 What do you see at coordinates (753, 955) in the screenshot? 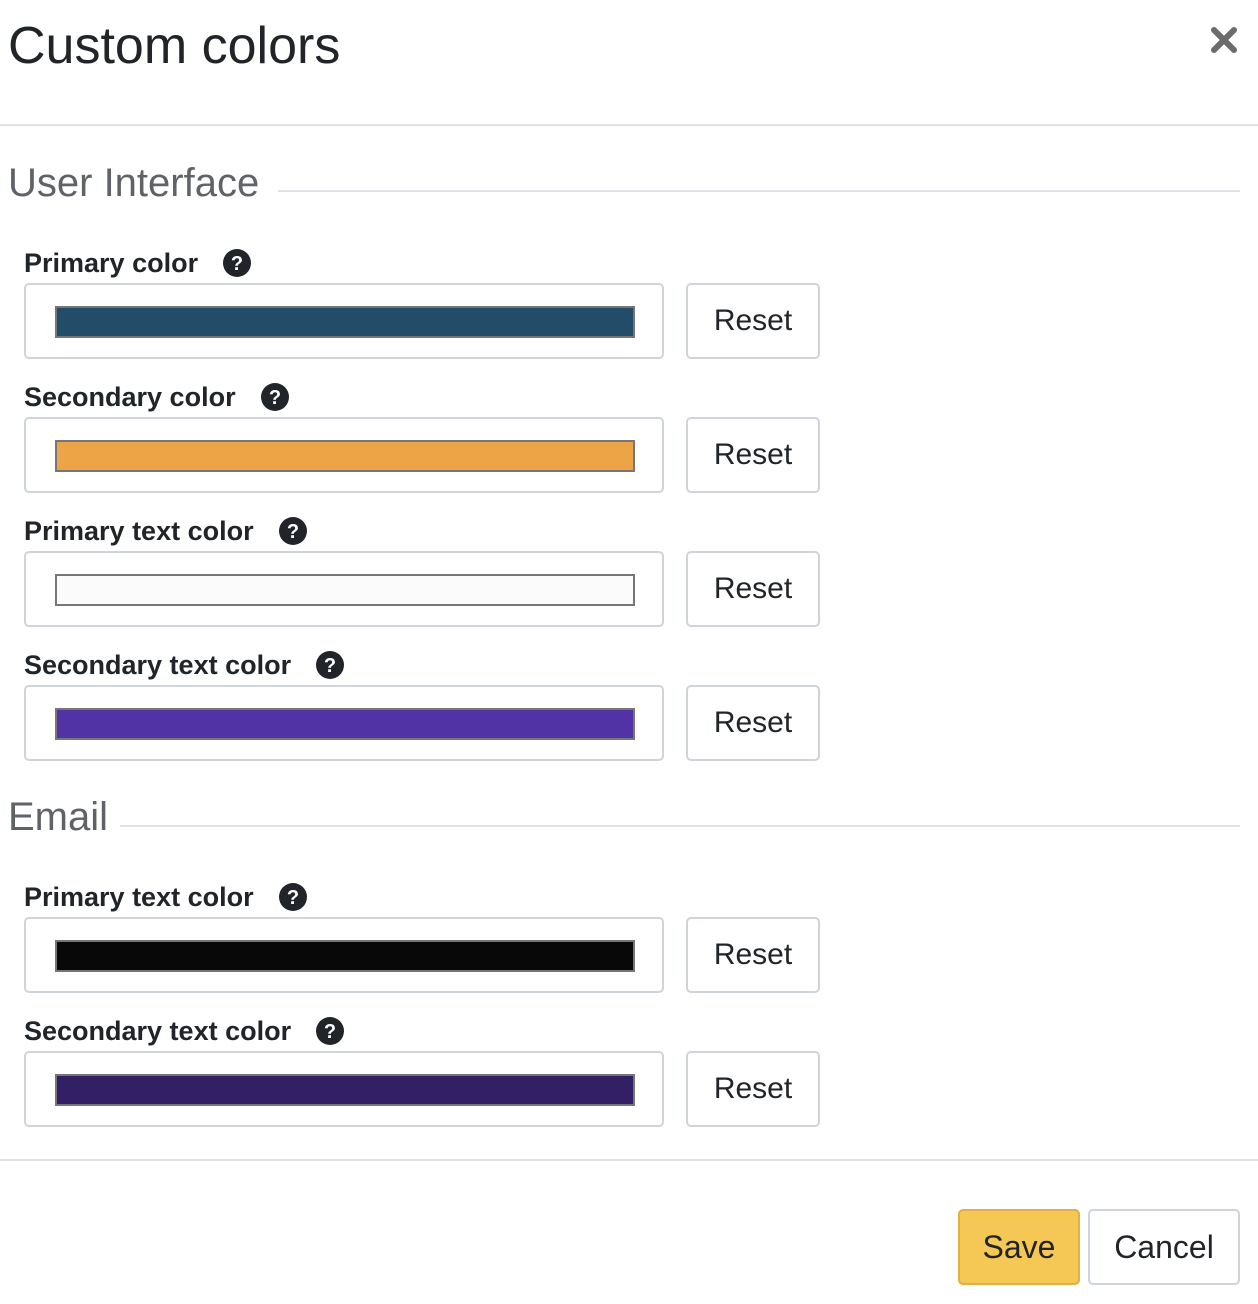
I see `email-primary-text-color-reset-button: Reset` at bounding box center [753, 955].